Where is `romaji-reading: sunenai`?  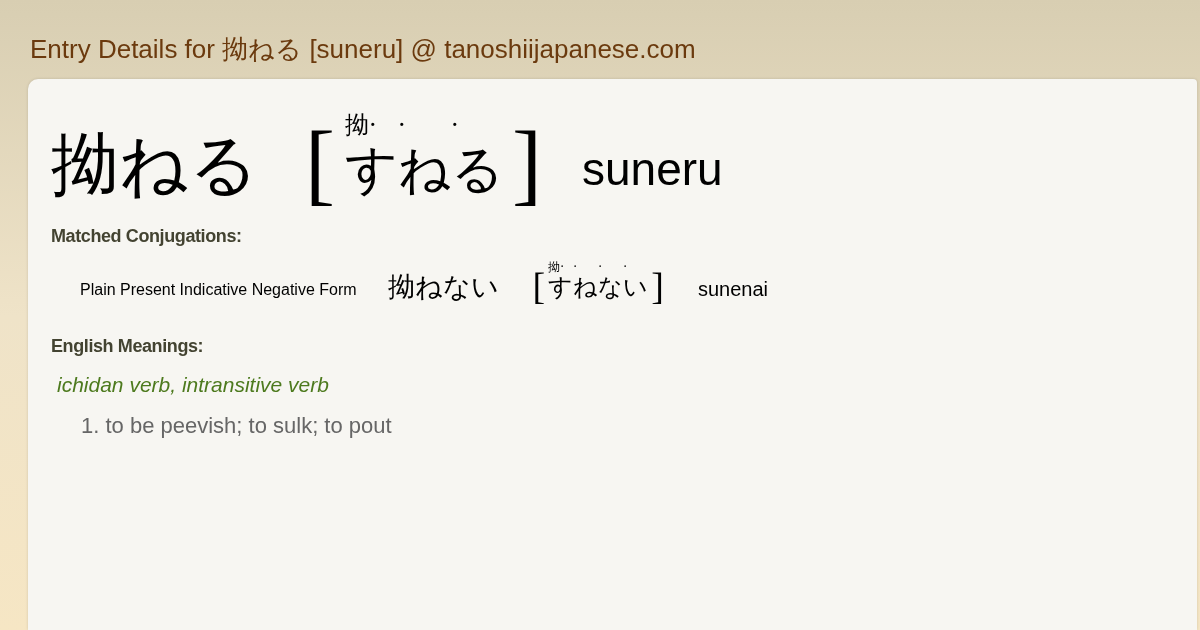 romaji-reading: sunenai is located at coordinates (732, 289).